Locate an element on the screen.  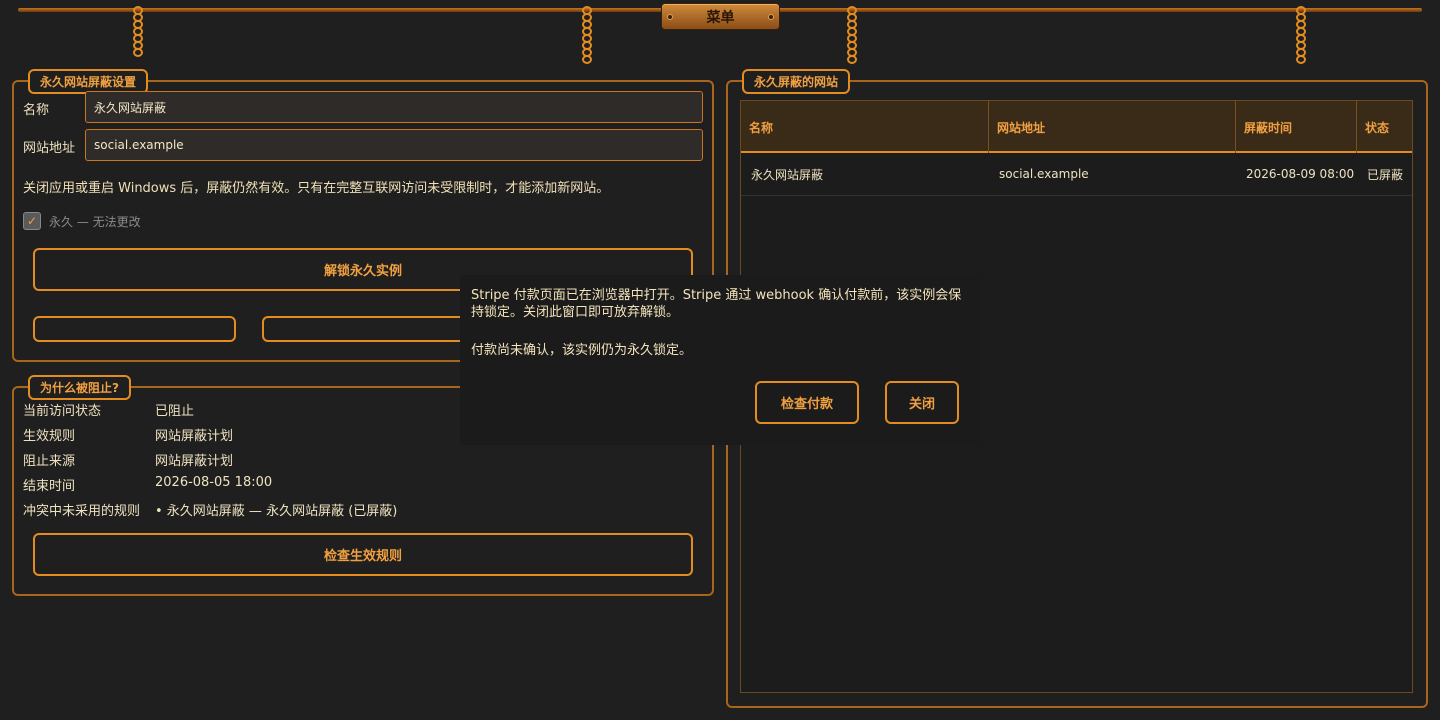
block-source-label: 阻止来源 is located at coordinates (49, 461).